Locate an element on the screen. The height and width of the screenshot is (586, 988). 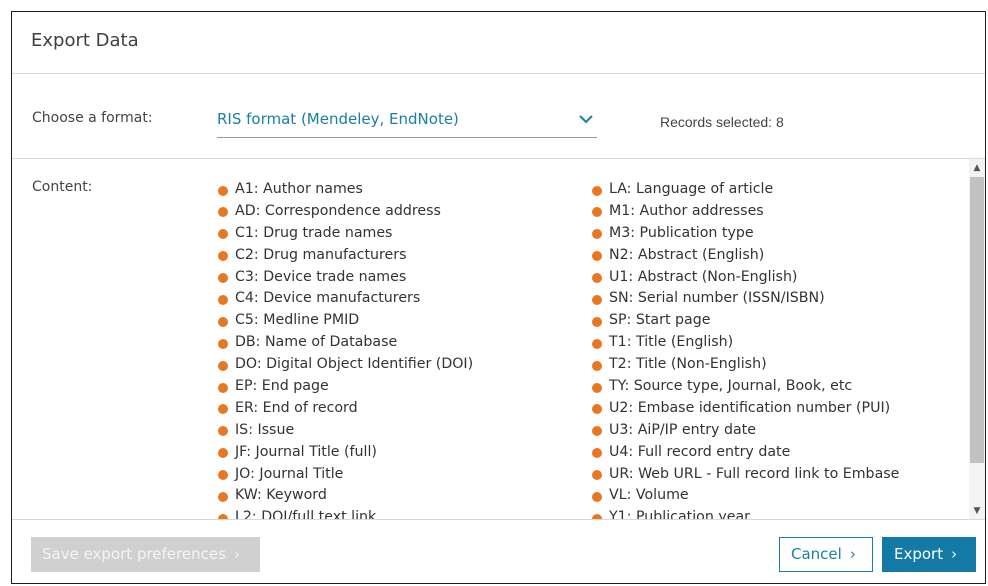
content-field-label: SP: Start page is located at coordinates (660, 320).